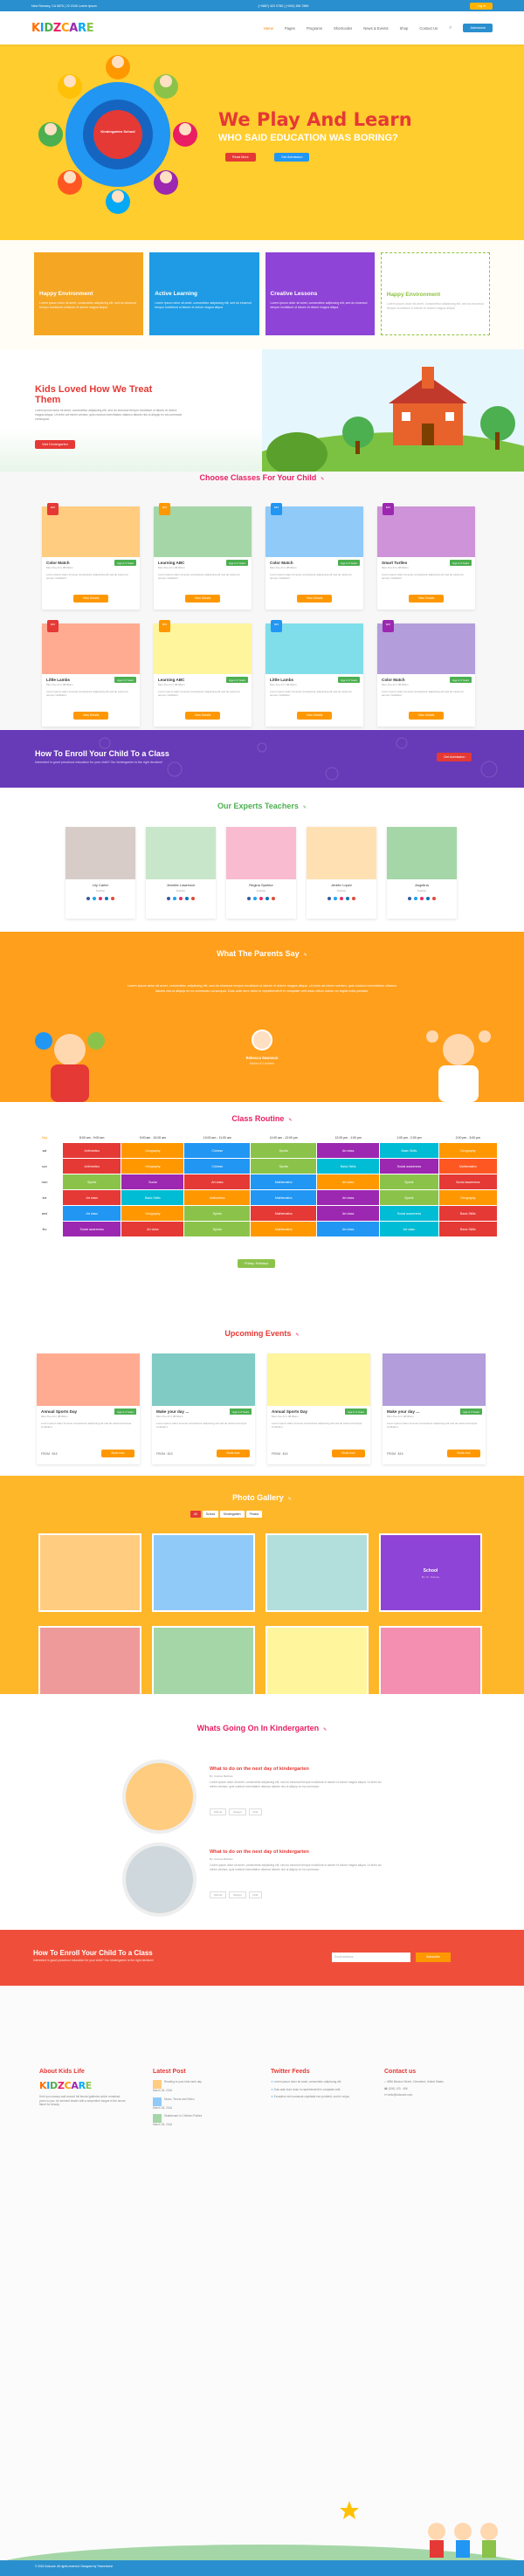  What do you see at coordinates (292, 157) in the screenshot?
I see `get-admission-button: Get Admission` at bounding box center [292, 157].